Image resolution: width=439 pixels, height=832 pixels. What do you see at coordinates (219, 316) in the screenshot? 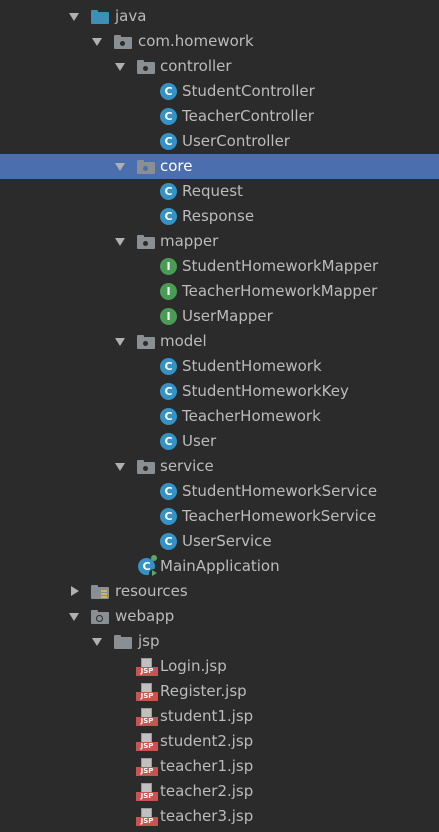
I see `tree-node-user-mapper: I UserMapper` at bounding box center [219, 316].